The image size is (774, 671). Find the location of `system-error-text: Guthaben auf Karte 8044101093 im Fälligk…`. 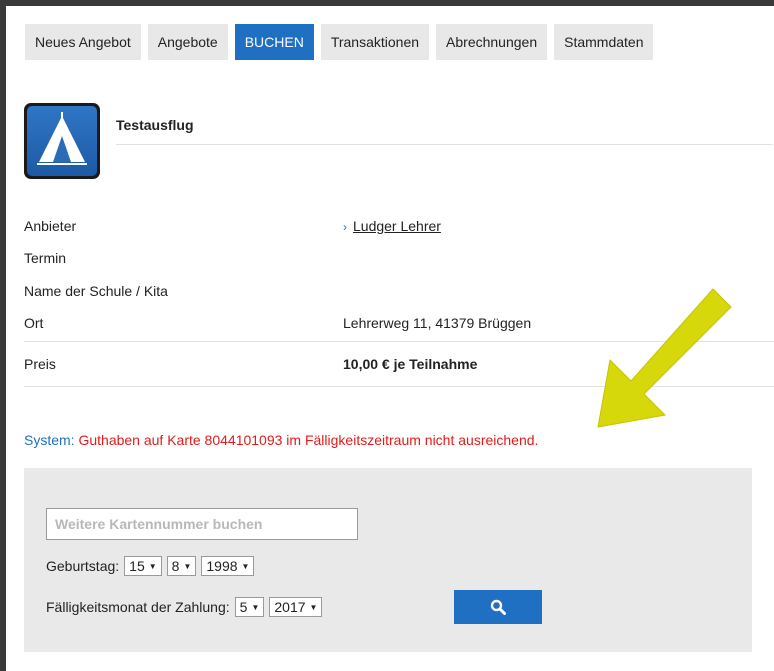

system-error-text: Guthaben auf Karte 8044101093 im Fälligk… is located at coordinates (308, 440).